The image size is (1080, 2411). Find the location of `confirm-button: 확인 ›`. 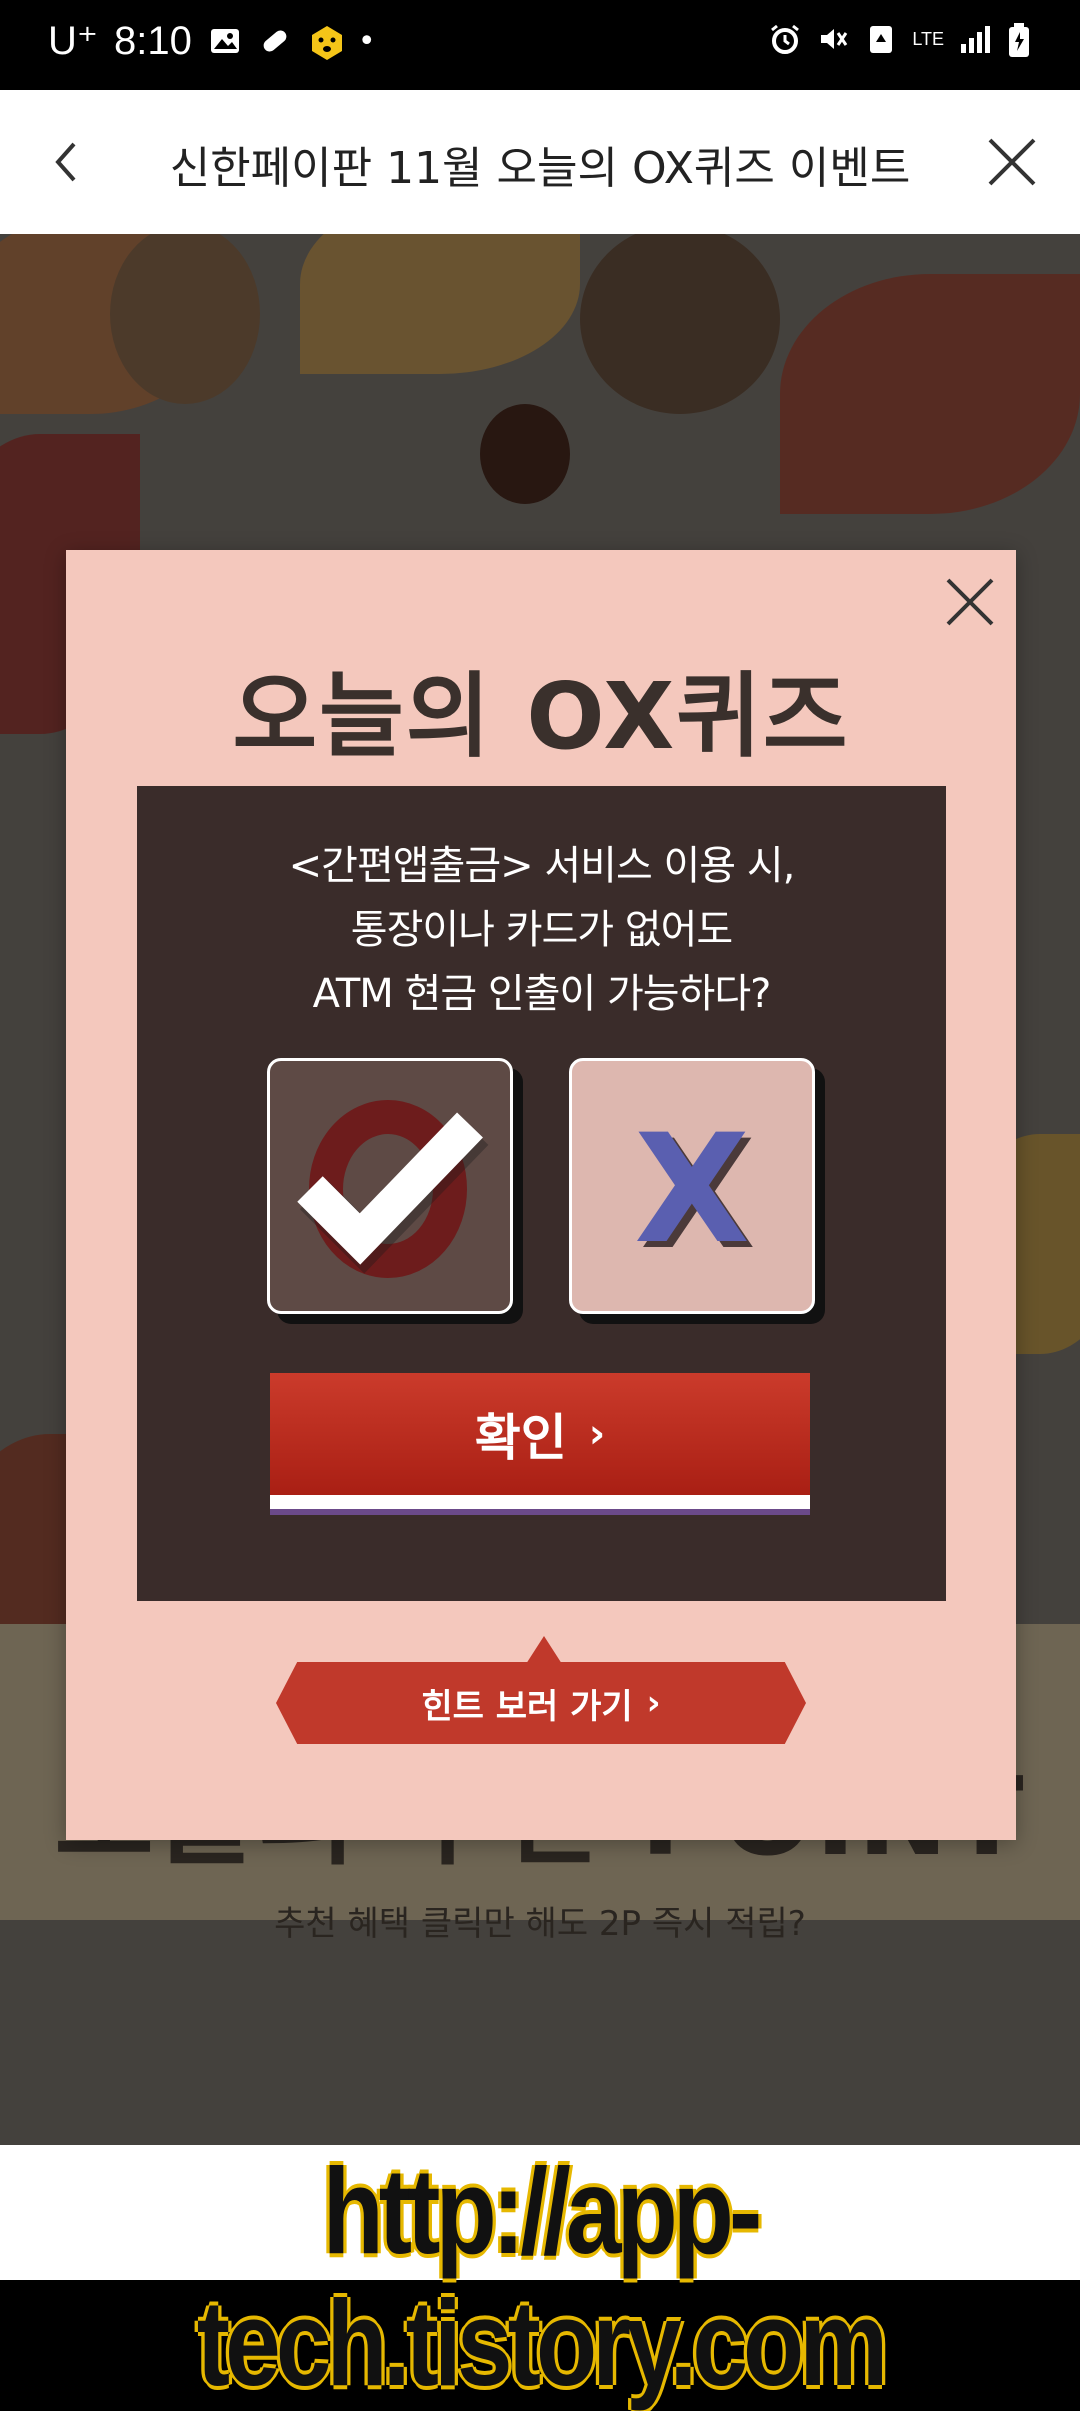

confirm-button: 확인 › is located at coordinates (540, 1441).